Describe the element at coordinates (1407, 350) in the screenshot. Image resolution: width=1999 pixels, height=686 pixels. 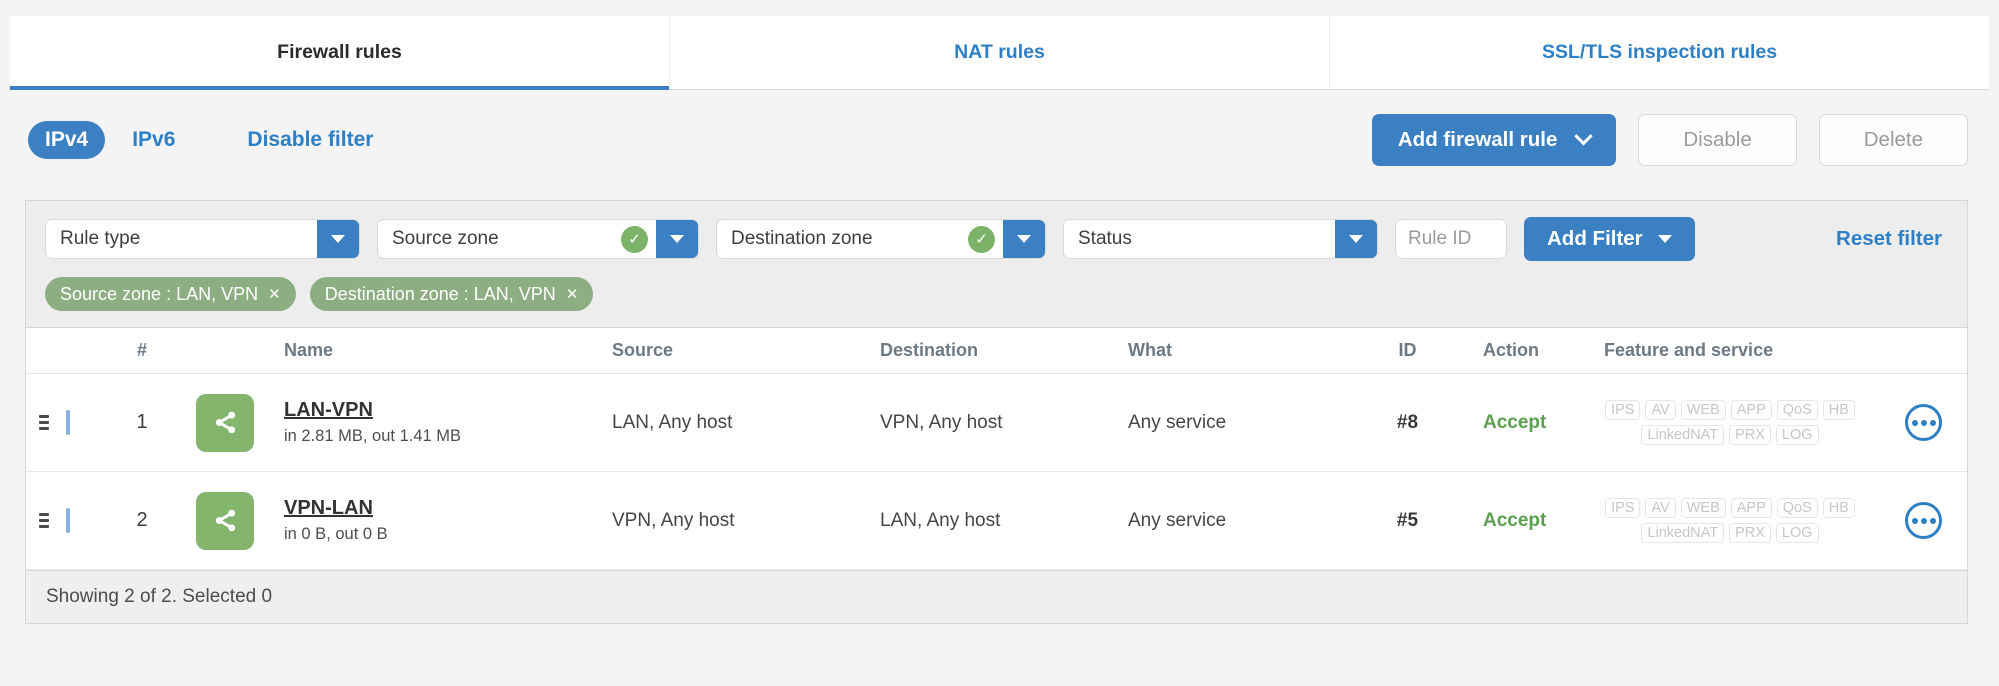
I see `header-id: ID` at that location.